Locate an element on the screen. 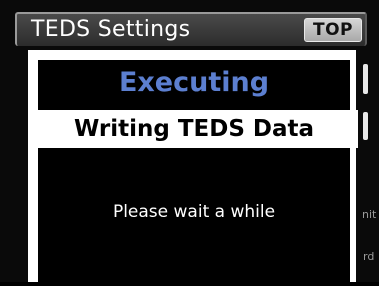 Image resolution: width=379 pixels, height=286 pixels. top-button: TOP is located at coordinates (333, 30).